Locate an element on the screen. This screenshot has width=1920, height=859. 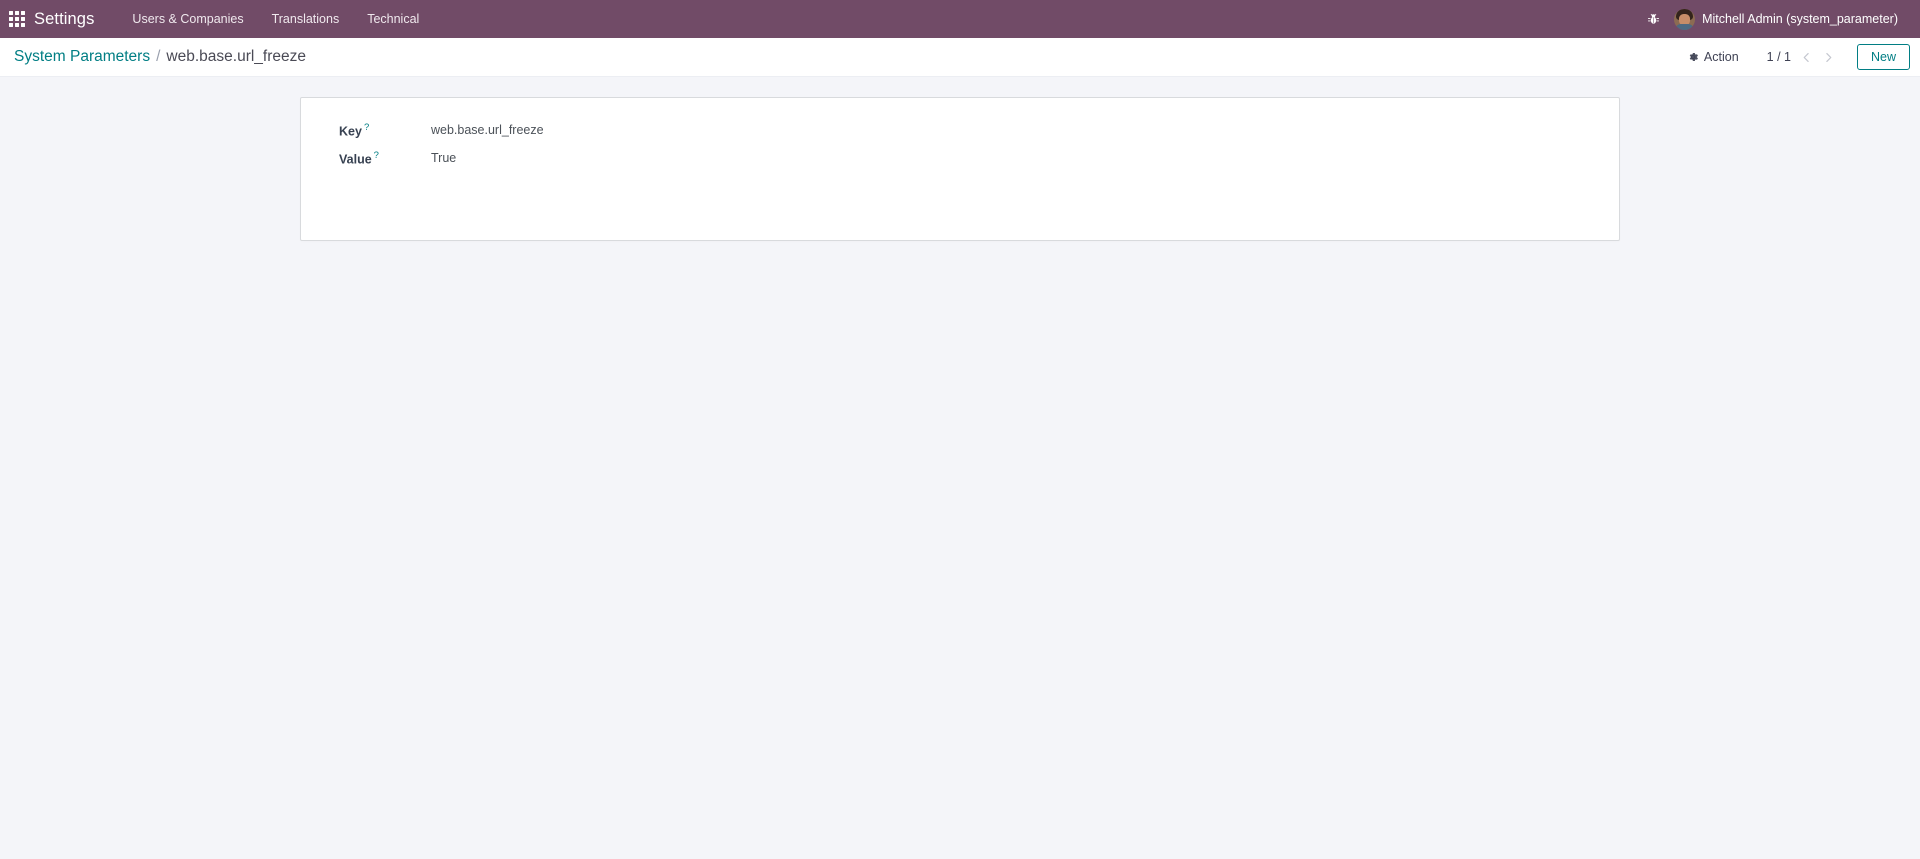
menu-item-users-and-companies: Users & Companies is located at coordinates (187, 19).